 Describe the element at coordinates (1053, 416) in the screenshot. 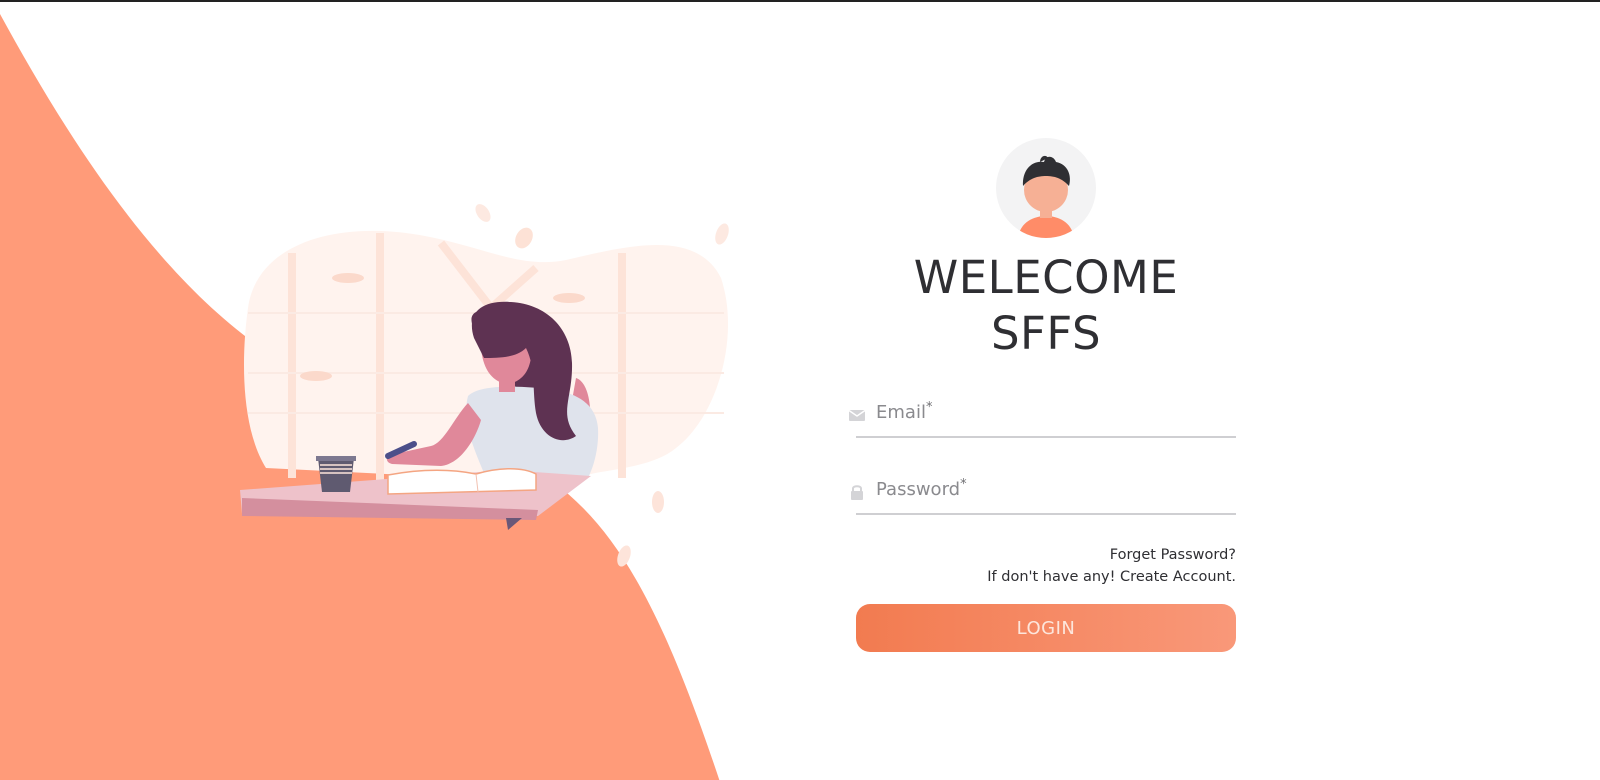

I see `email-input` at that location.